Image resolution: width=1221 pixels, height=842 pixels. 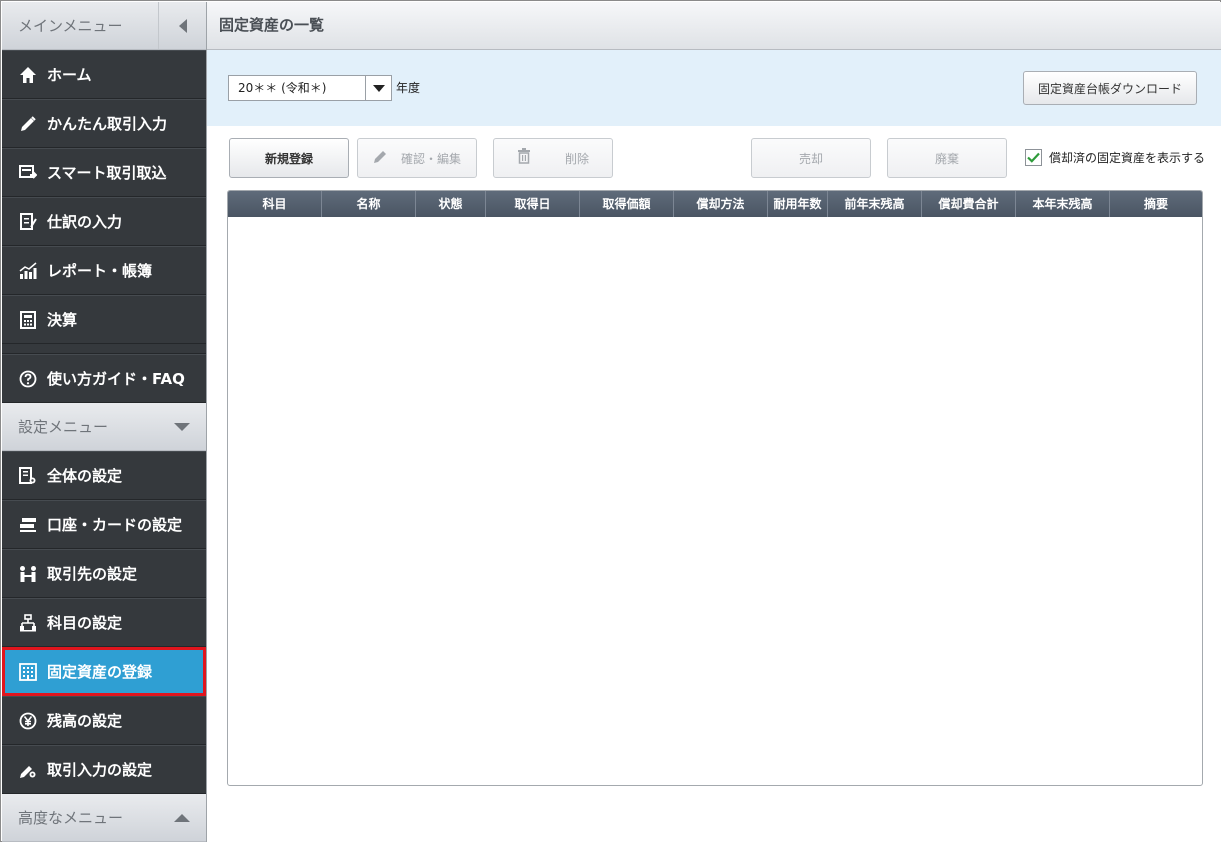 I want to click on partner-icon, so click(x=28, y=574).